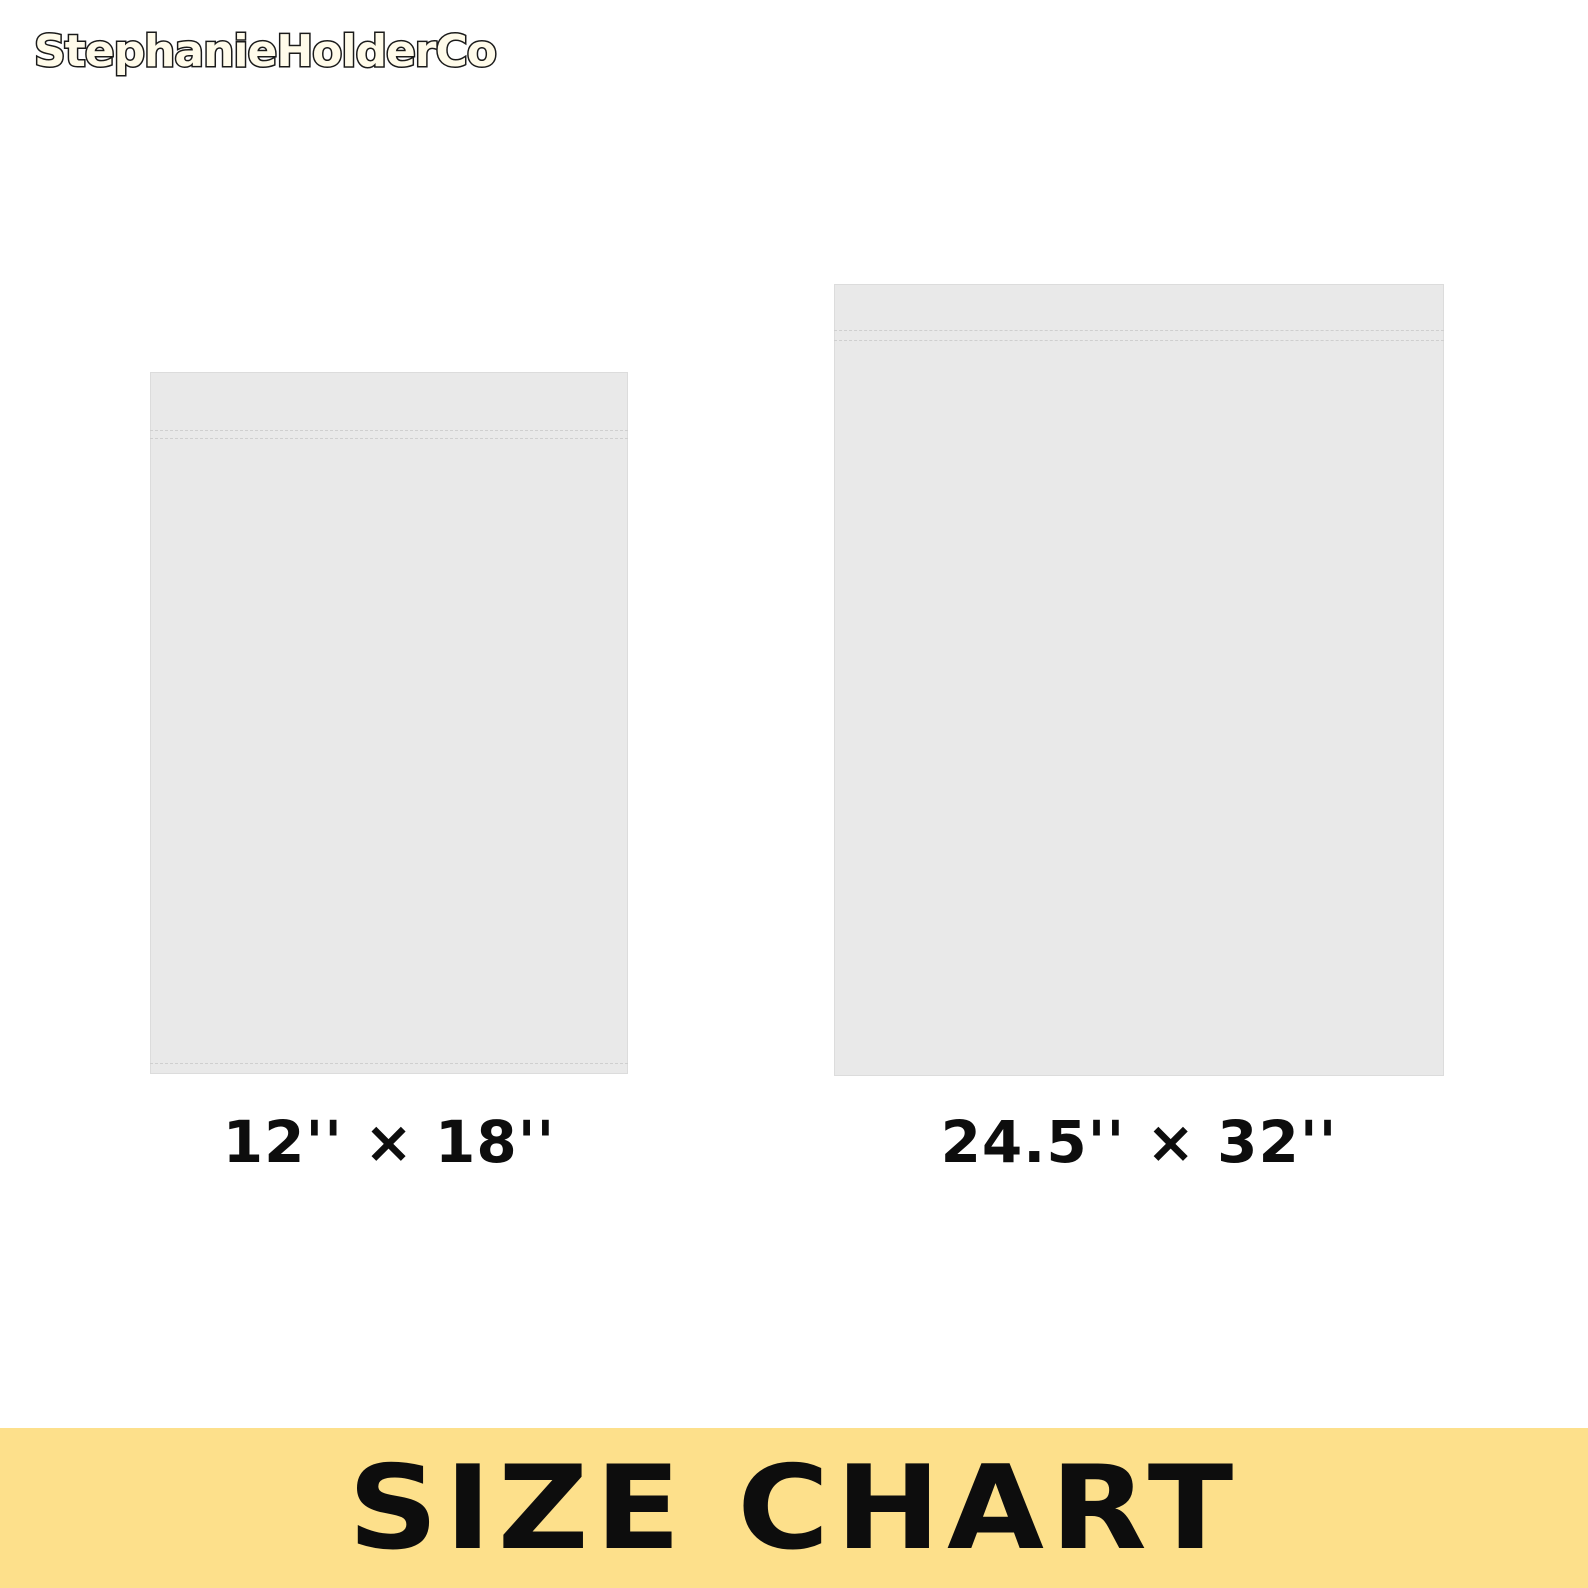 This screenshot has height=1588, width=1588. What do you see at coordinates (265, 52) in the screenshot?
I see `brand-logo-text: StephanieHolderCo` at bounding box center [265, 52].